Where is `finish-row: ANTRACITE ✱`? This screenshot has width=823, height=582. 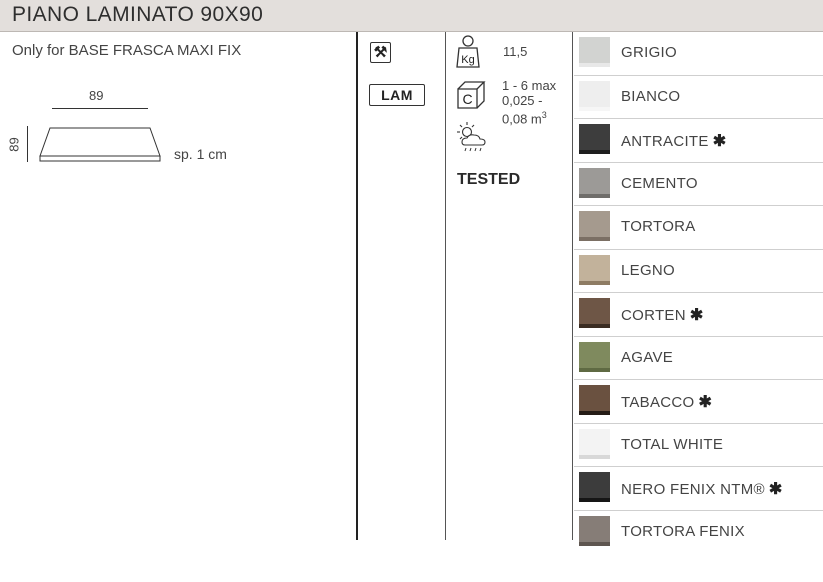
finish-row: ANTRACITE ✱ is located at coordinates (698, 141).